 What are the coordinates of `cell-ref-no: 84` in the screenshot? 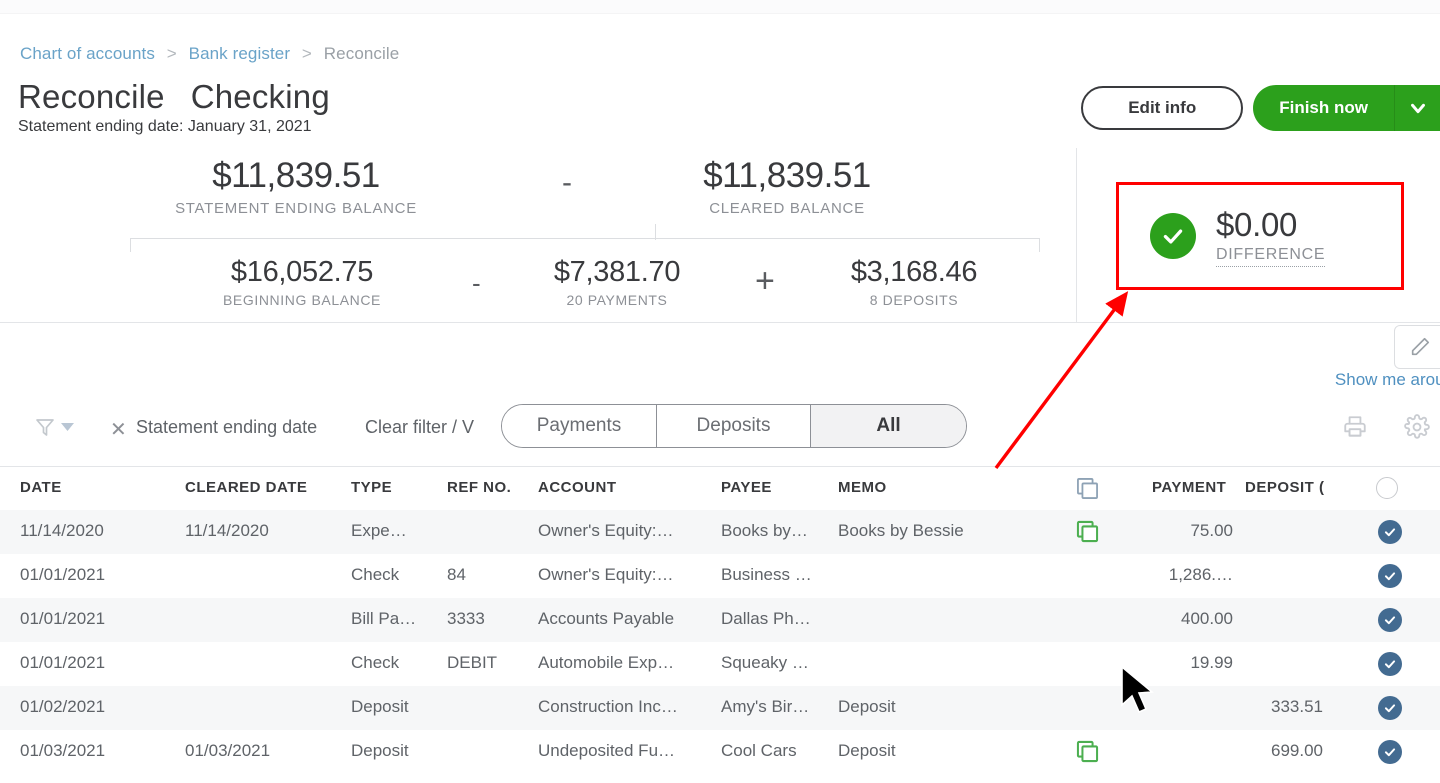 It's located at (456, 574).